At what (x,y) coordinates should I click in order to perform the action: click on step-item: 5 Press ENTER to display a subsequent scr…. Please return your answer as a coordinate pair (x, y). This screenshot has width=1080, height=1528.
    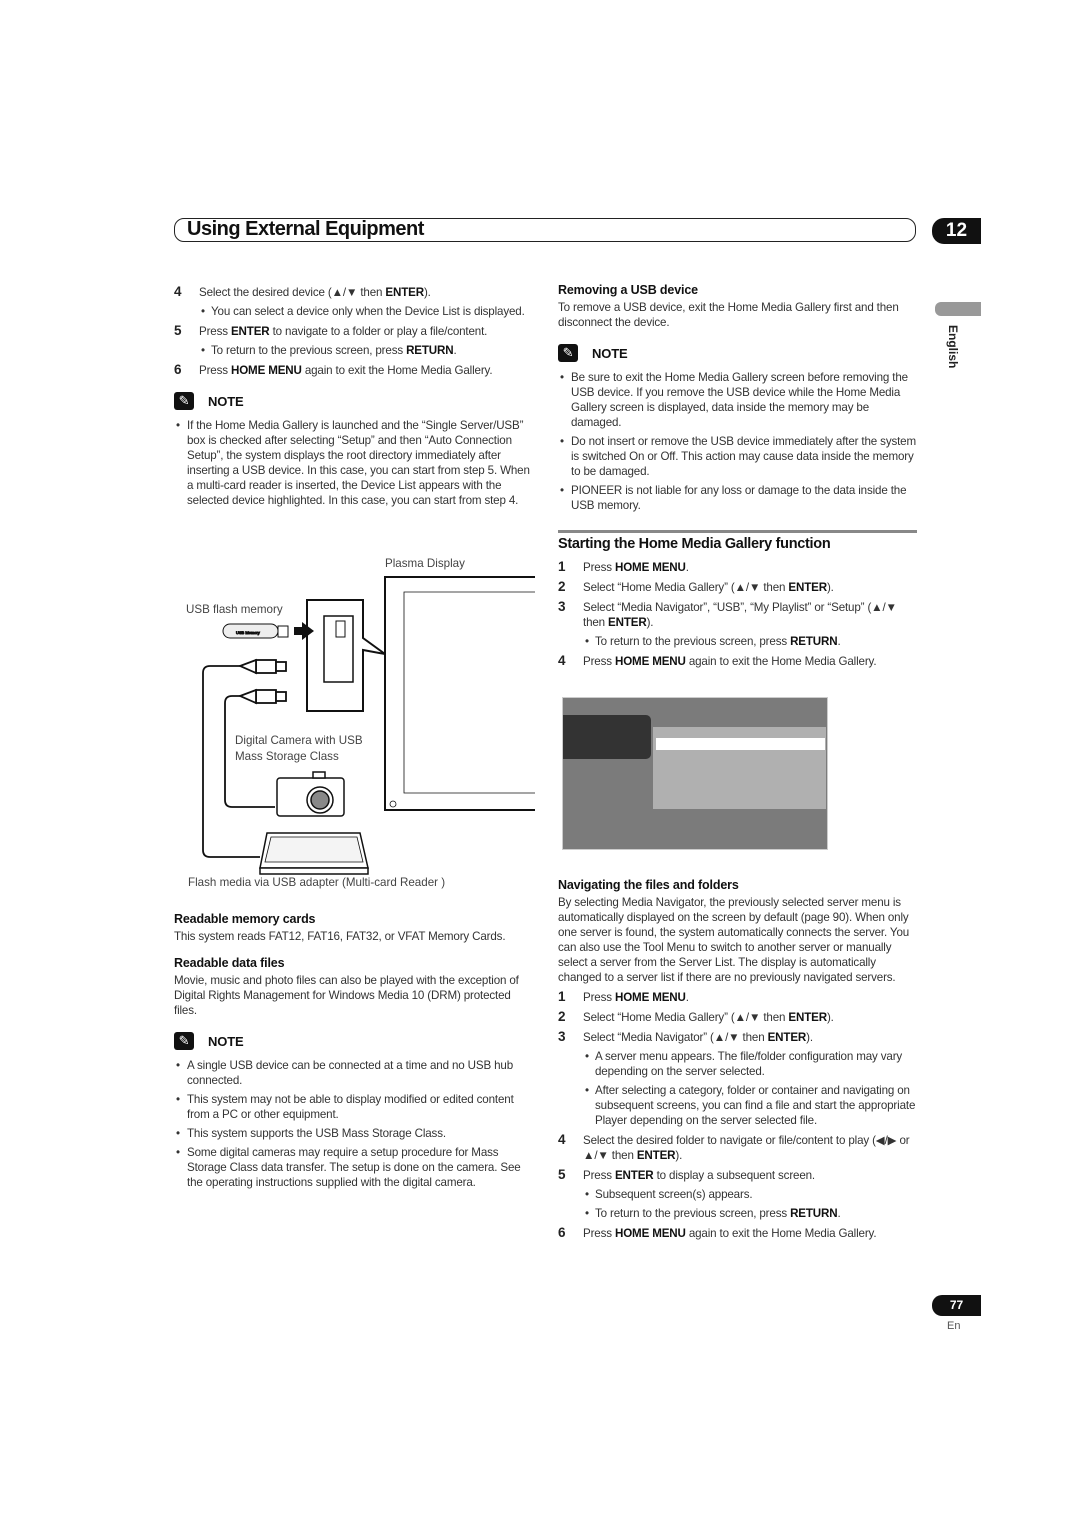
    Looking at the image, I should click on (738, 1175).